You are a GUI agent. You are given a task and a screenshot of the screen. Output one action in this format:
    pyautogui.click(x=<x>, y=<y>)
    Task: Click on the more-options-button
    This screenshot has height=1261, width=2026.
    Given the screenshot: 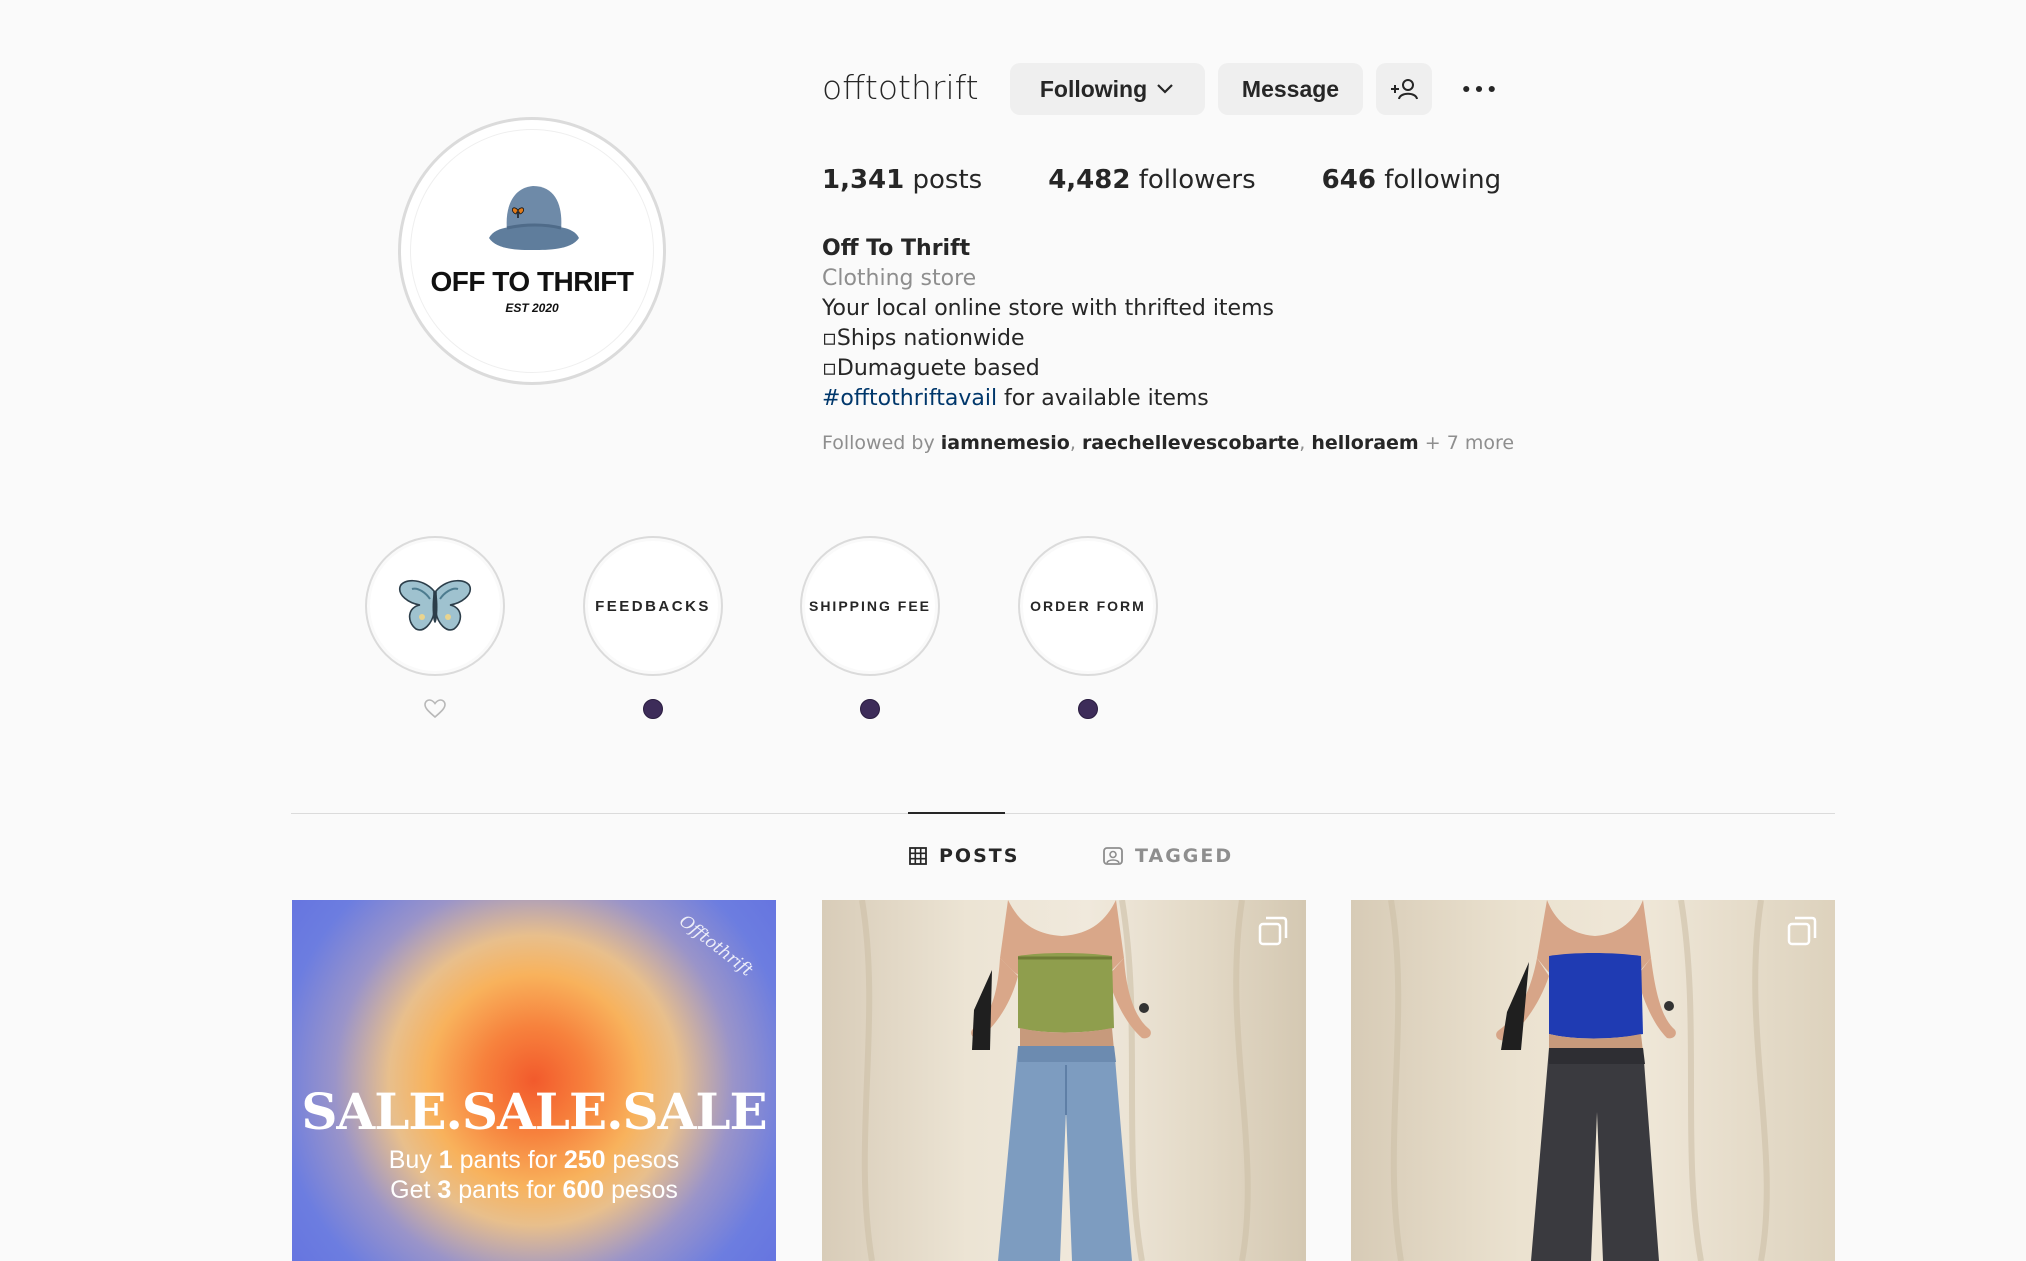 What is the action you would take?
    pyautogui.click(x=1479, y=89)
    